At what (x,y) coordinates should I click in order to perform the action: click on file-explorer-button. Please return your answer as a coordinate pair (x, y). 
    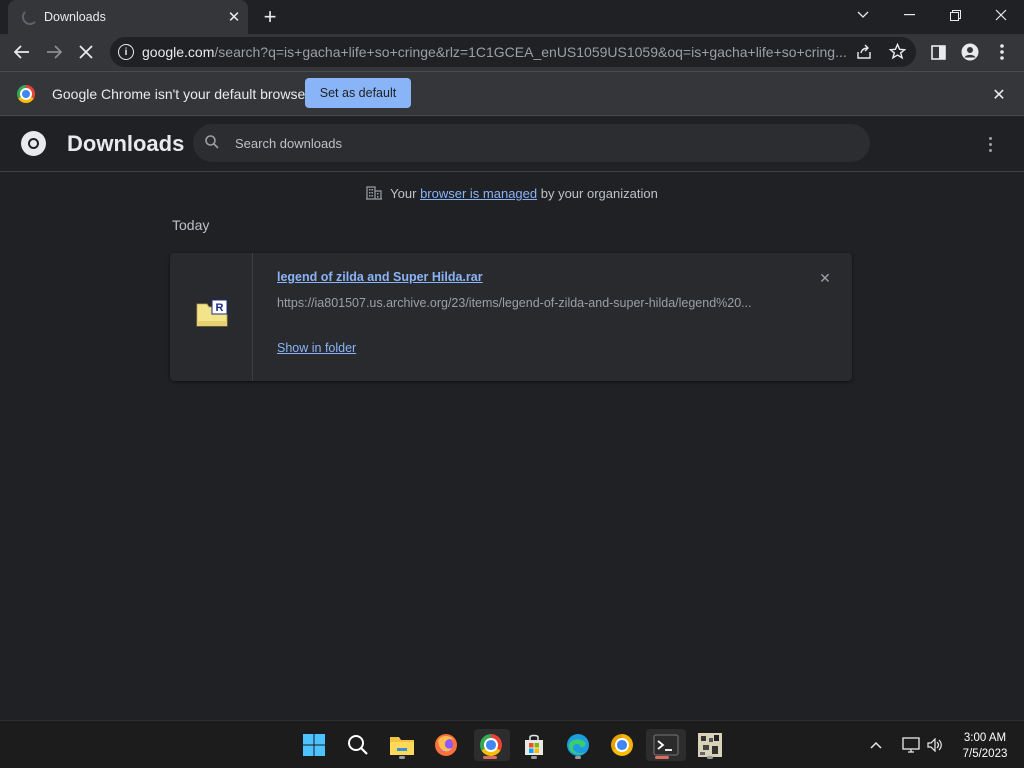
    Looking at the image, I should click on (402, 745).